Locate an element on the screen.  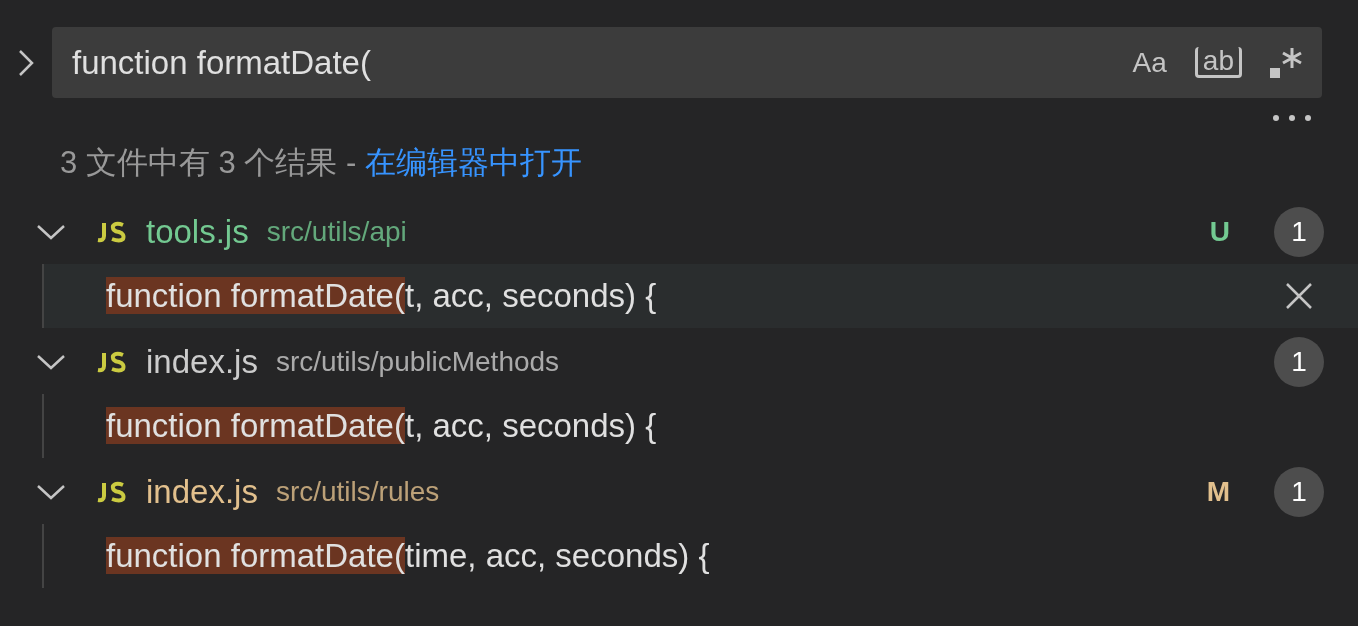
more-icon is located at coordinates (1292, 118).